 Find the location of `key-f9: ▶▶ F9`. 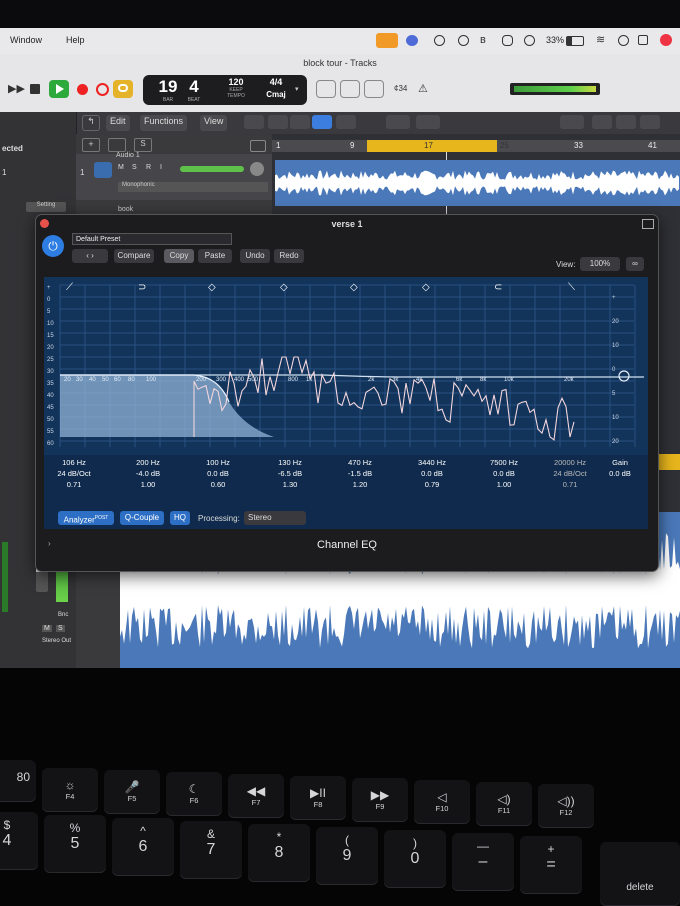

key-f9: ▶▶ F9 is located at coordinates (380, 800).